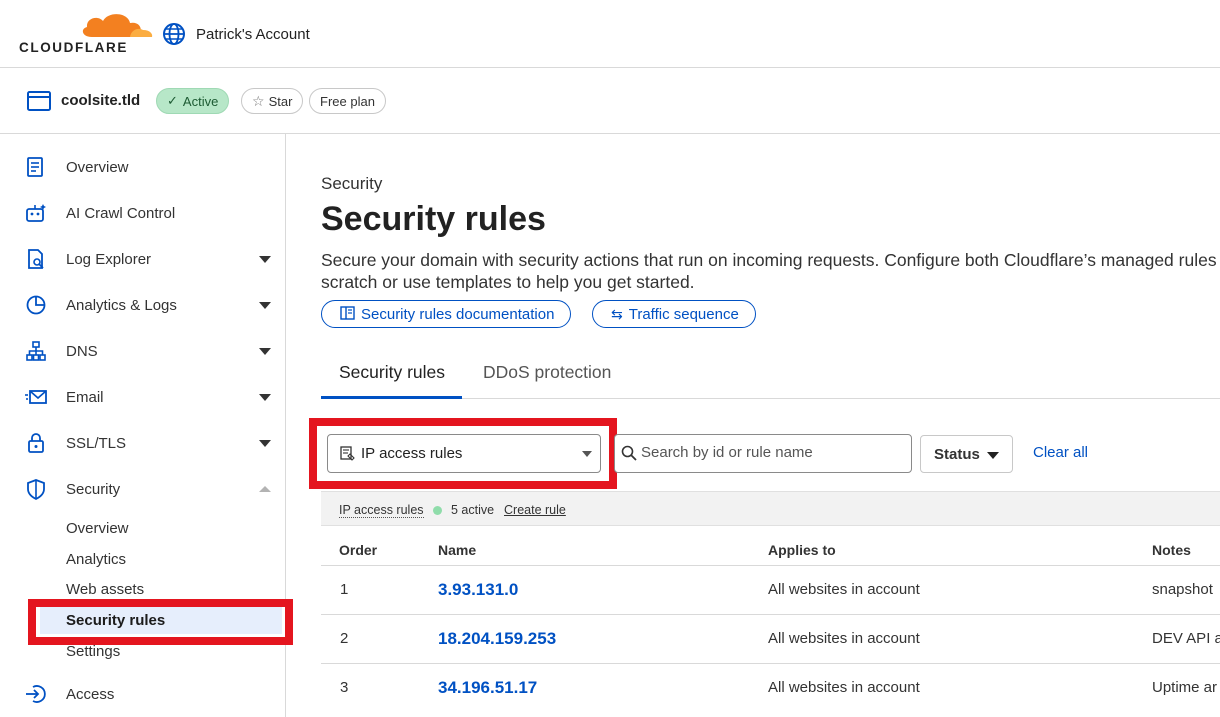 The image size is (1220, 717). I want to click on search-field, so click(763, 453).